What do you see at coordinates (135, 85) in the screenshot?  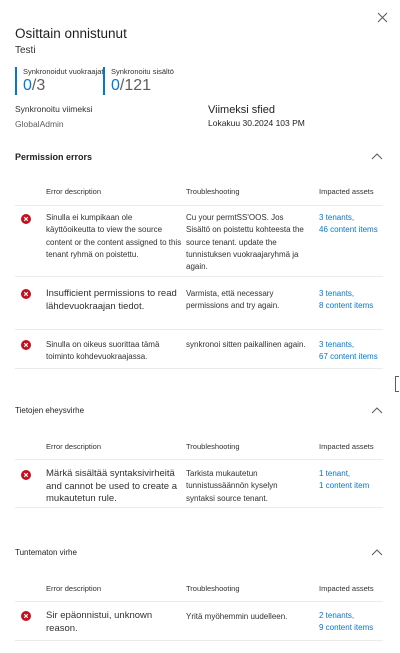 I see `stat-total: /121` at bounding box center [135, 85].